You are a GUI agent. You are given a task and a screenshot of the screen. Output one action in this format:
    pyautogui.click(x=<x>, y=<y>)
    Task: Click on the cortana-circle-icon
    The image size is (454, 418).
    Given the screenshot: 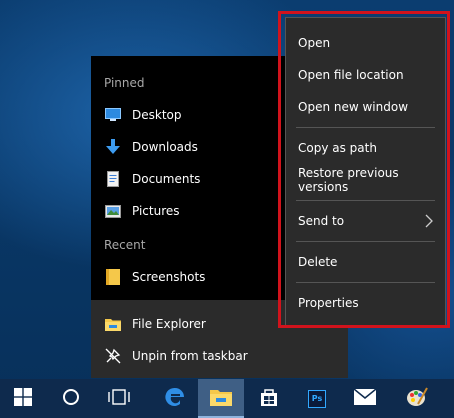 What is the action you would take?
    pyautogui.click(x=71, y=399)
    